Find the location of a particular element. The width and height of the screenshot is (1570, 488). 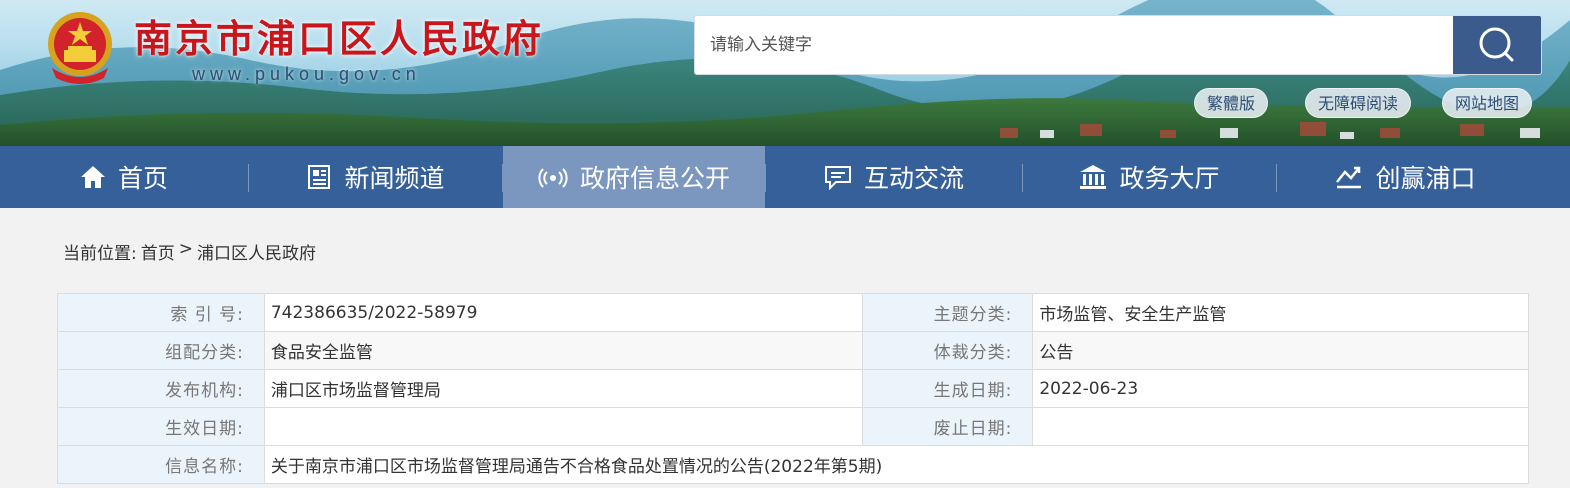

nav-item-news: 新闻频道 is located at coordinates (375, 177).